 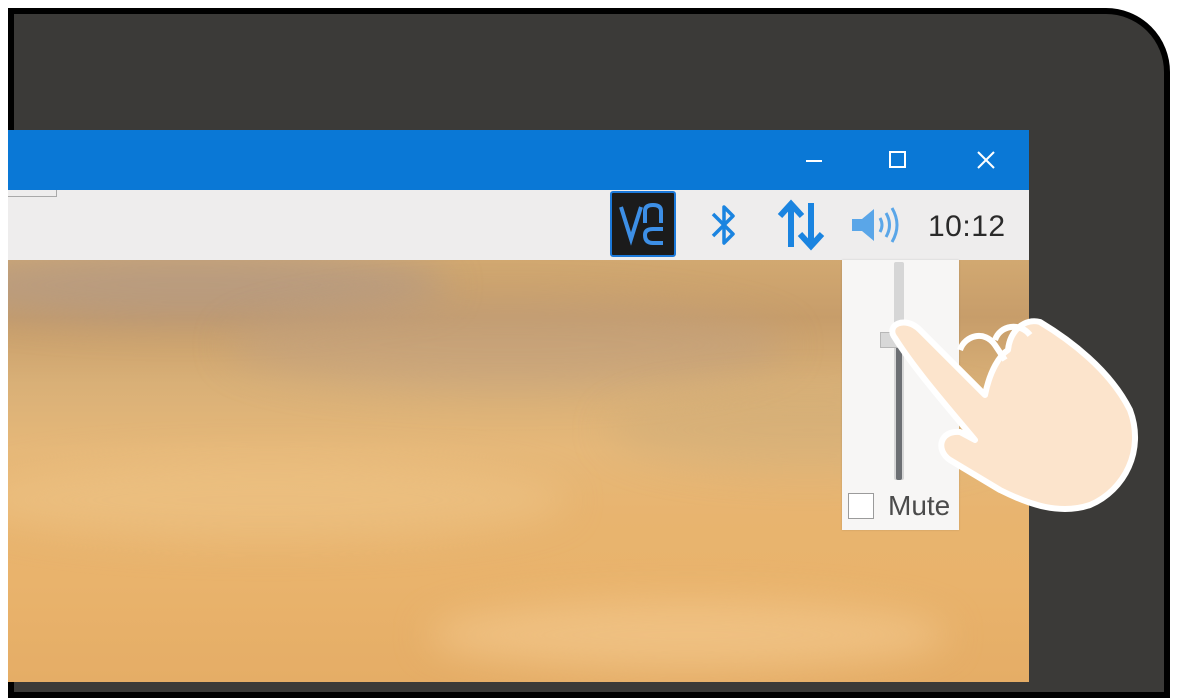 I want to click on mute-checkbox, so click(x=861, y=506).